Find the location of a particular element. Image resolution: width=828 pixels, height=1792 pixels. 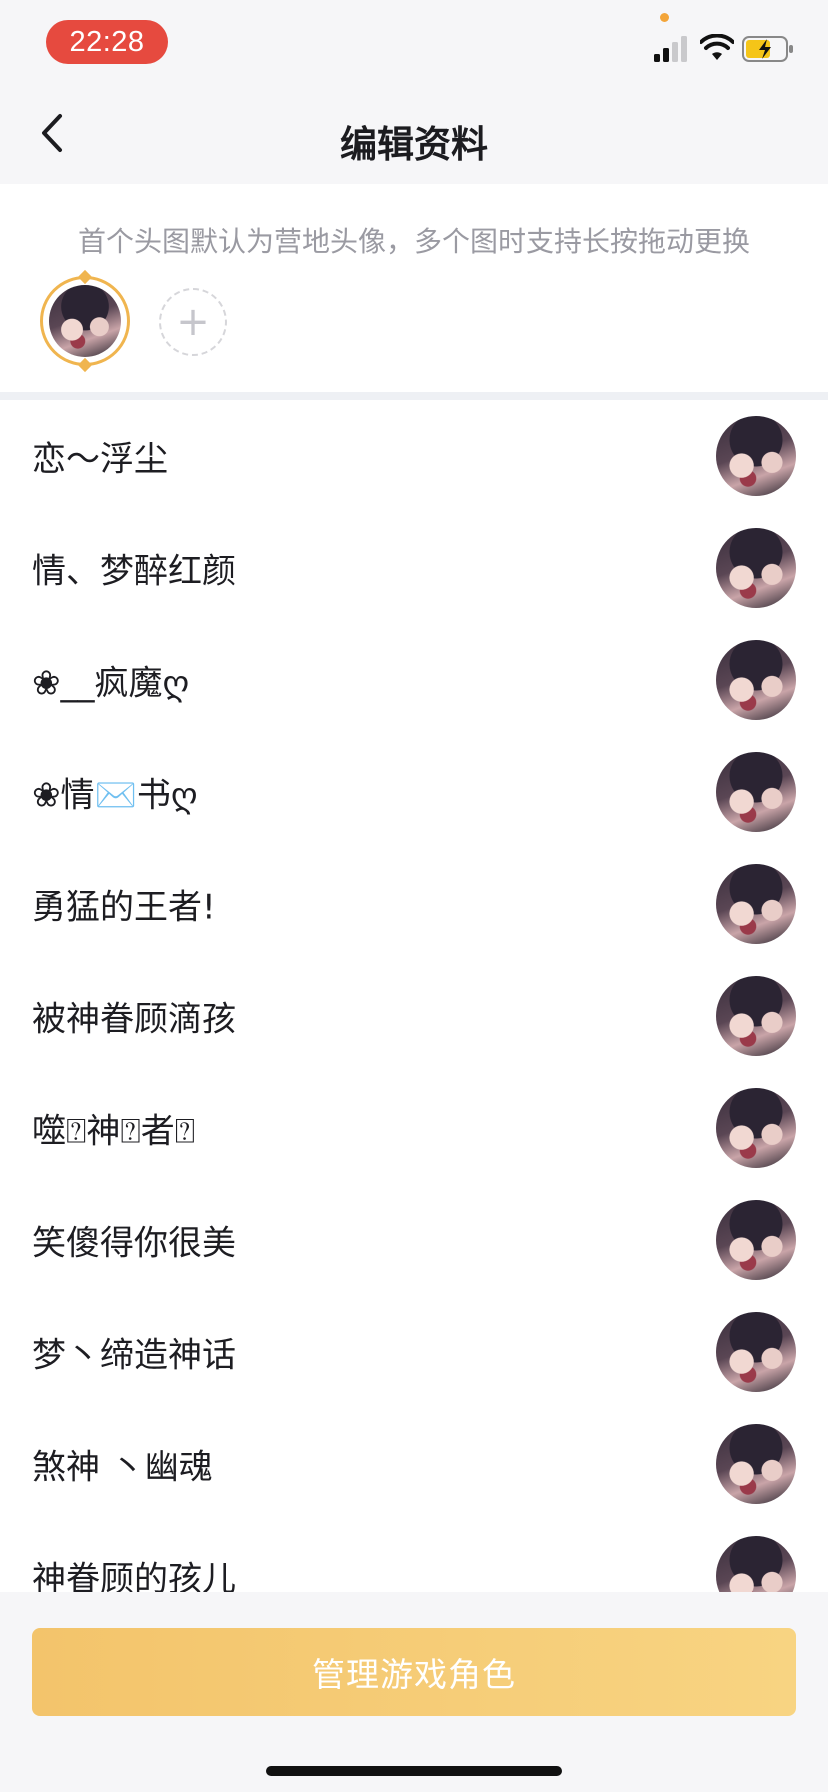

wifi-icon is located at coordinates (717, 47).